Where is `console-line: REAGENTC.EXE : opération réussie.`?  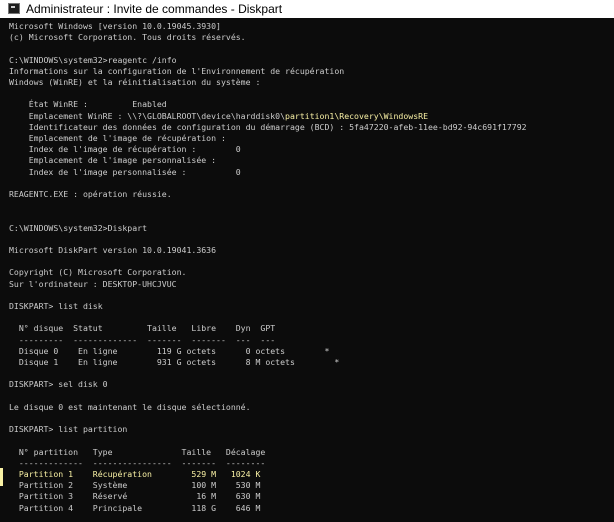
console-line: REAGENTC.EXE : opération réussie. is located at coordinates (90, 194).